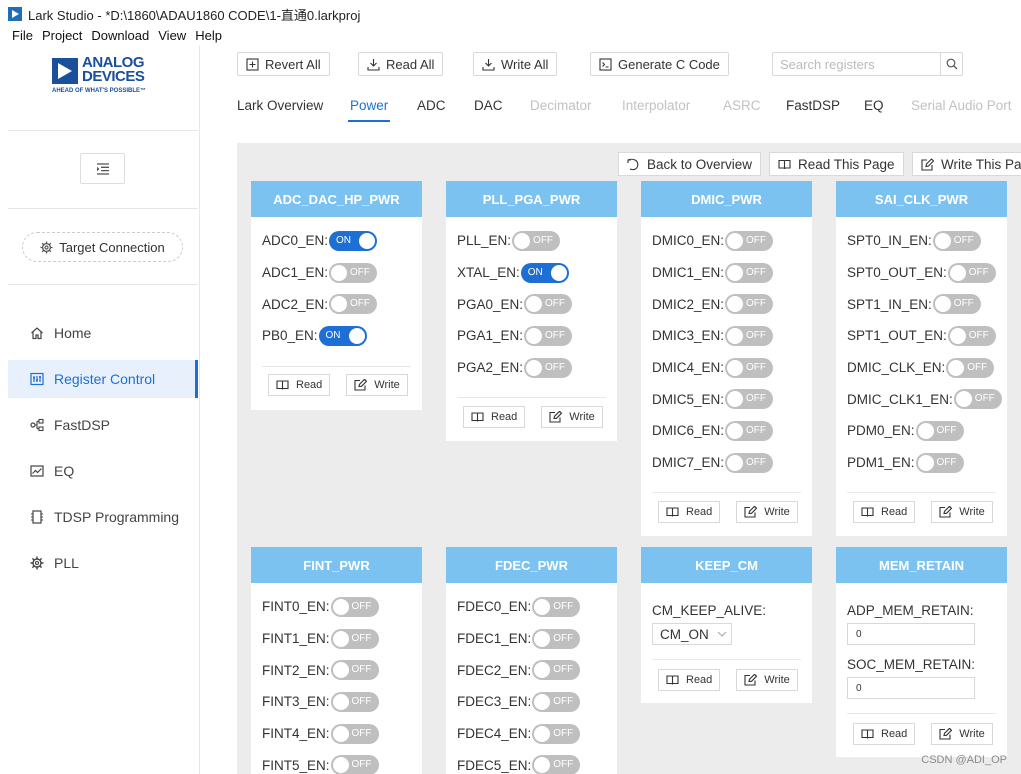 The height and width of the screenshot is (774, 1021). I want to click on menu-project: Project, so click(62, 37).